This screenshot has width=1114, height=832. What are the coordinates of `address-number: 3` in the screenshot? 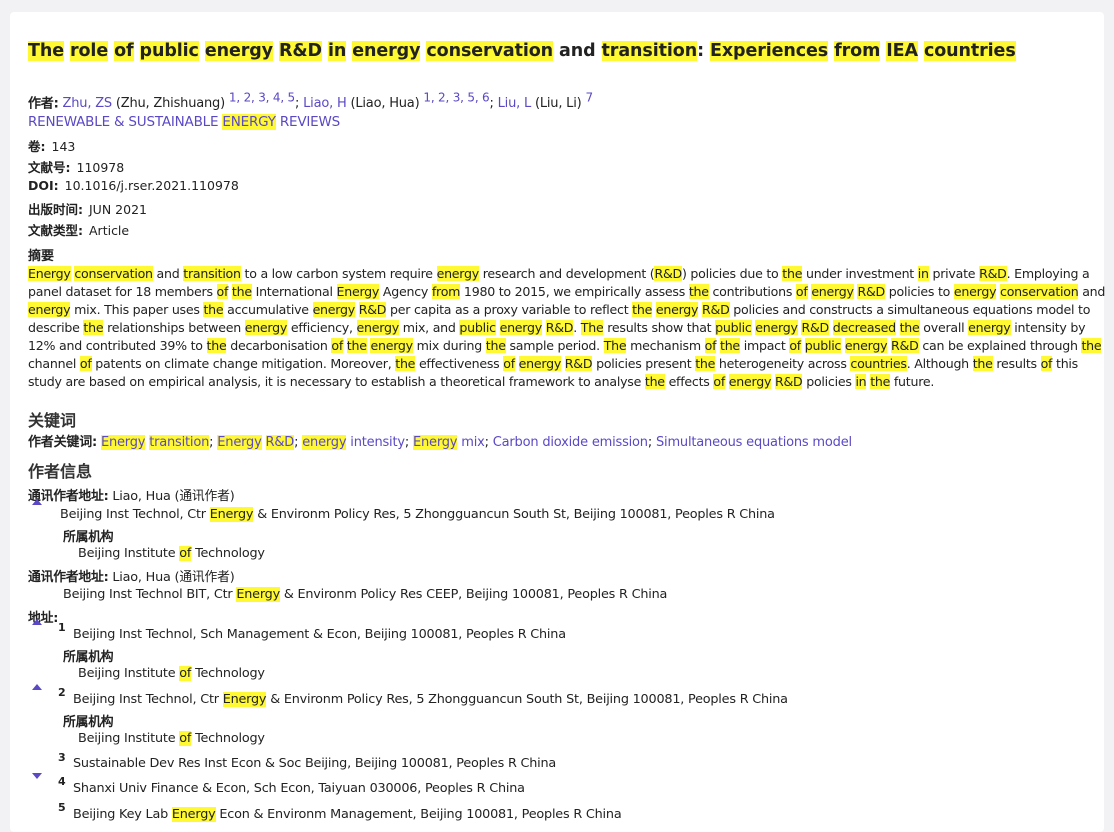 It's located at (62, 757).